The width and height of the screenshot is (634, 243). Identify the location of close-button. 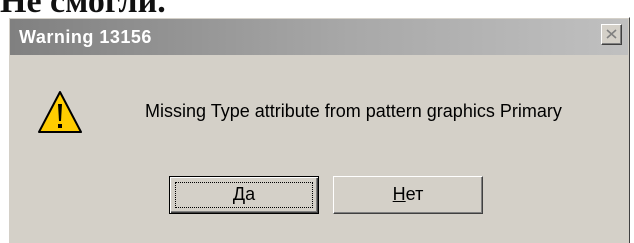
(611, 34).